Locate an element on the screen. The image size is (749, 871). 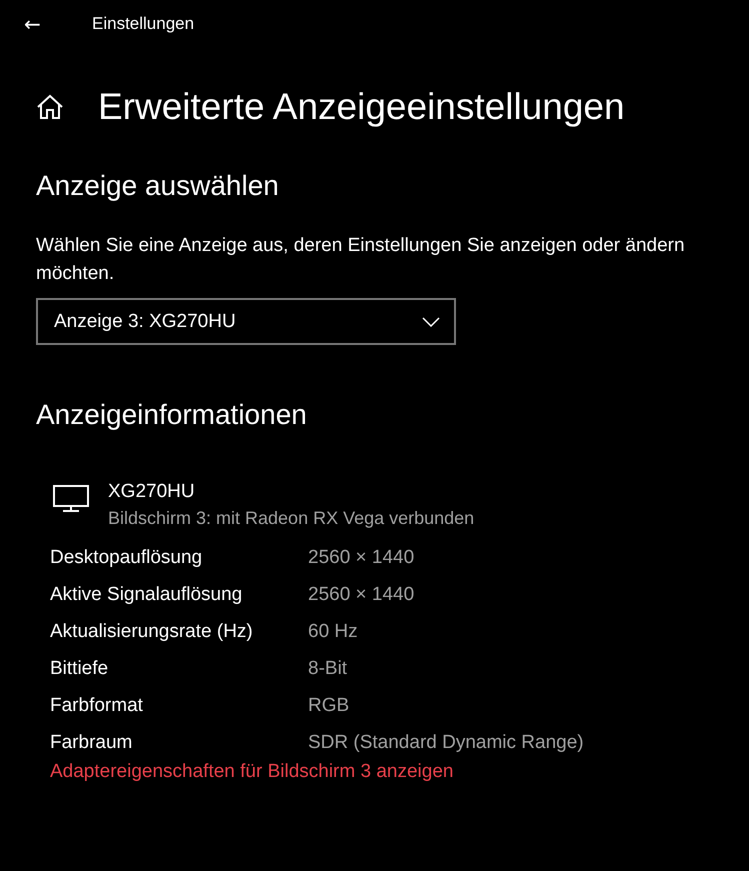
display-name: XG270HU is located at coordinates (152, 492).